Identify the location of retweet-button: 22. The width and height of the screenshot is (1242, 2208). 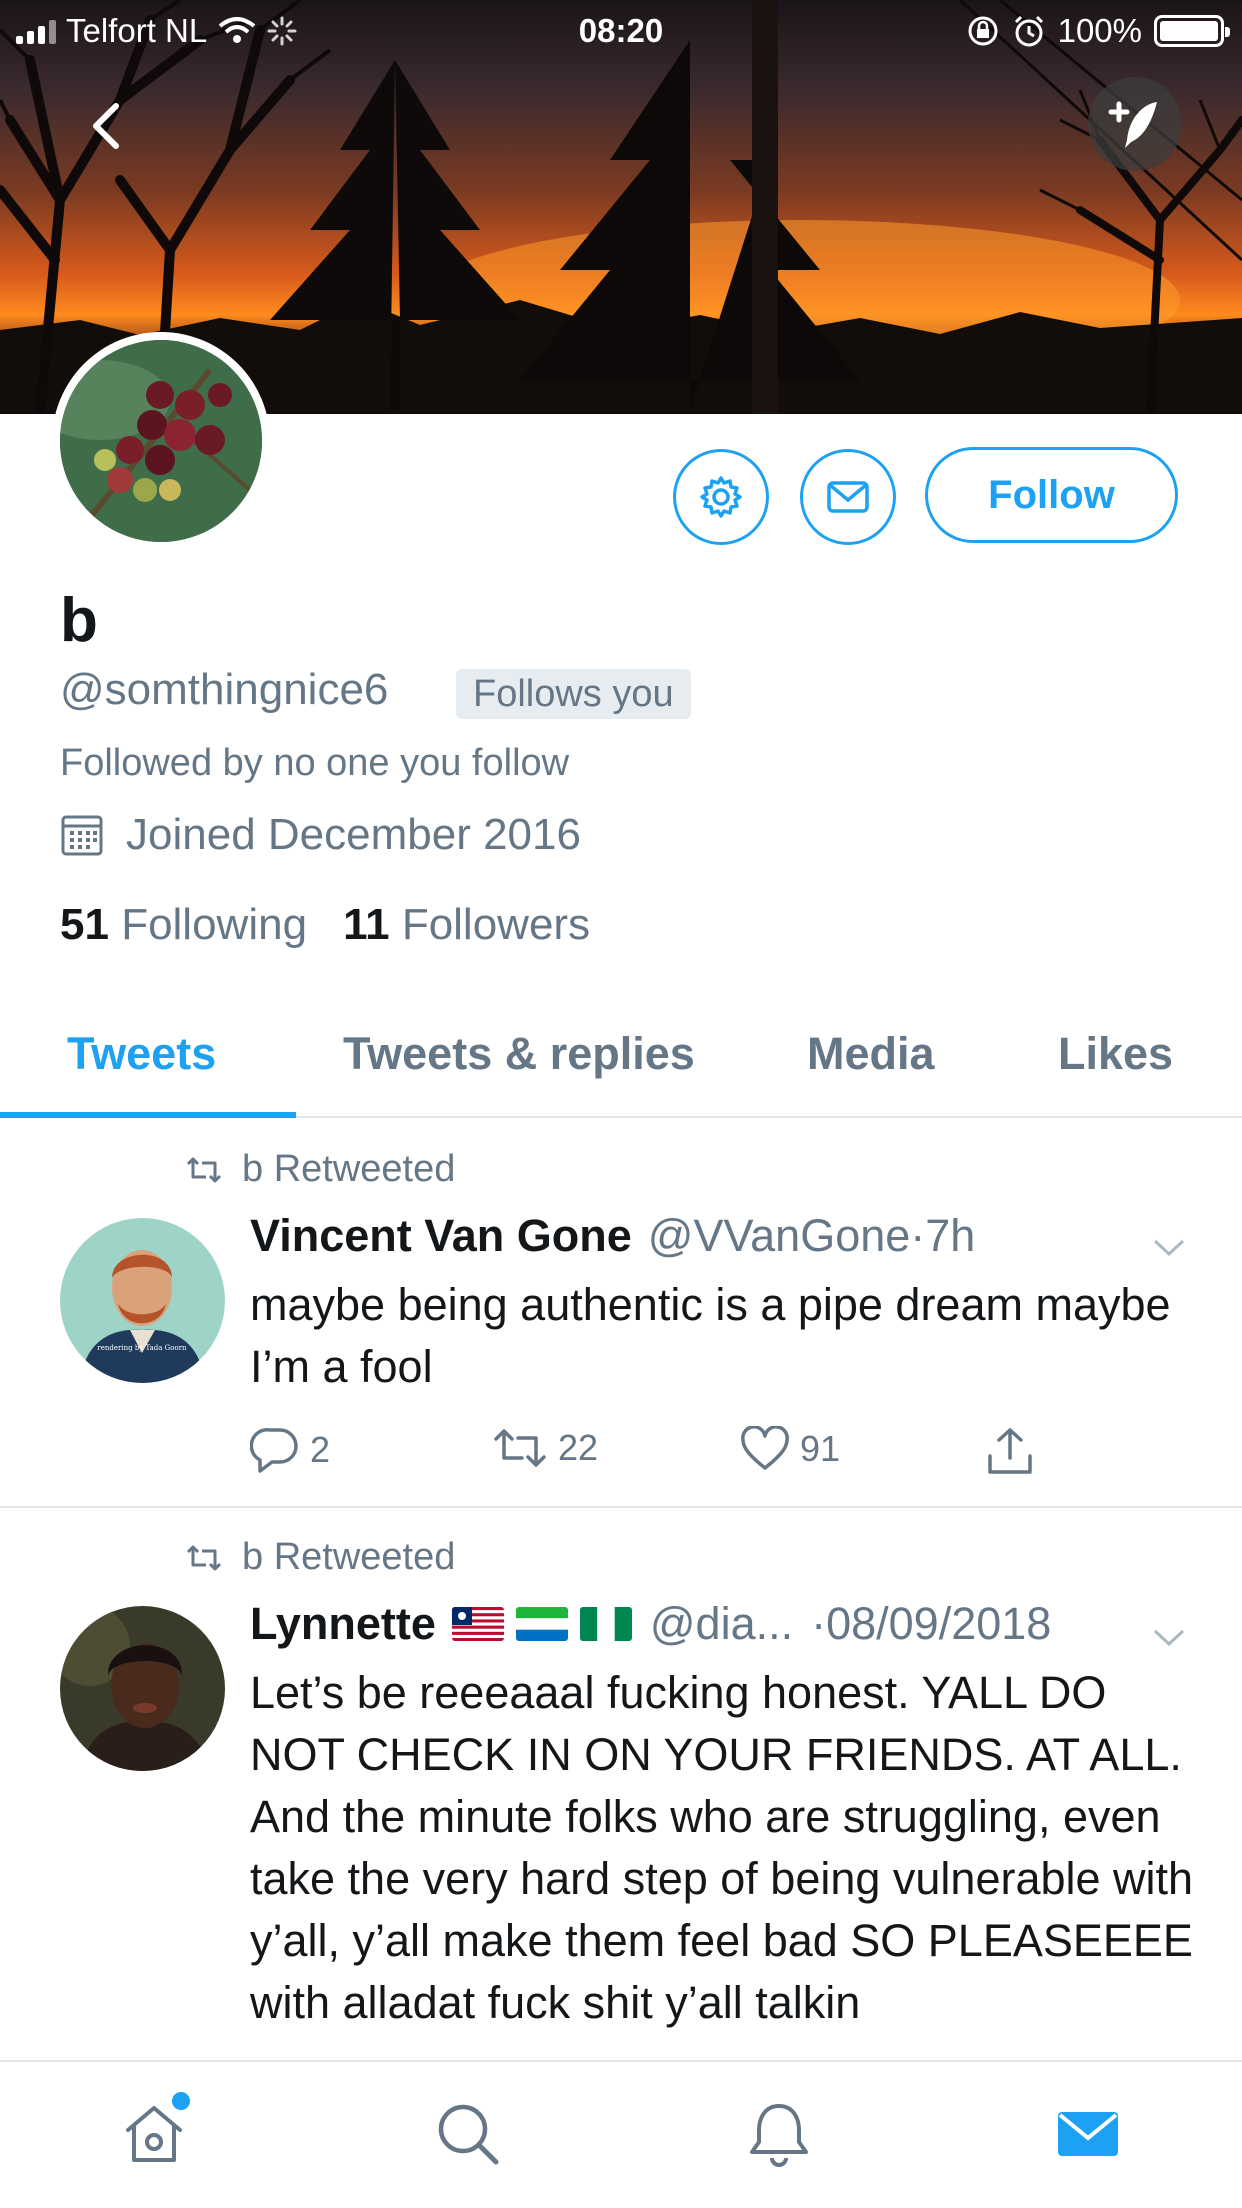
(545, 1448).